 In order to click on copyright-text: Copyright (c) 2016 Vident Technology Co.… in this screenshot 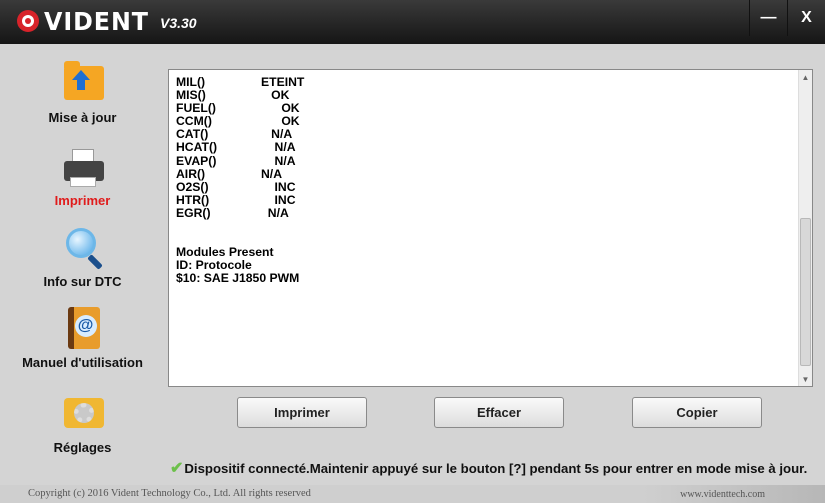, I will do `click(169, 493)`.